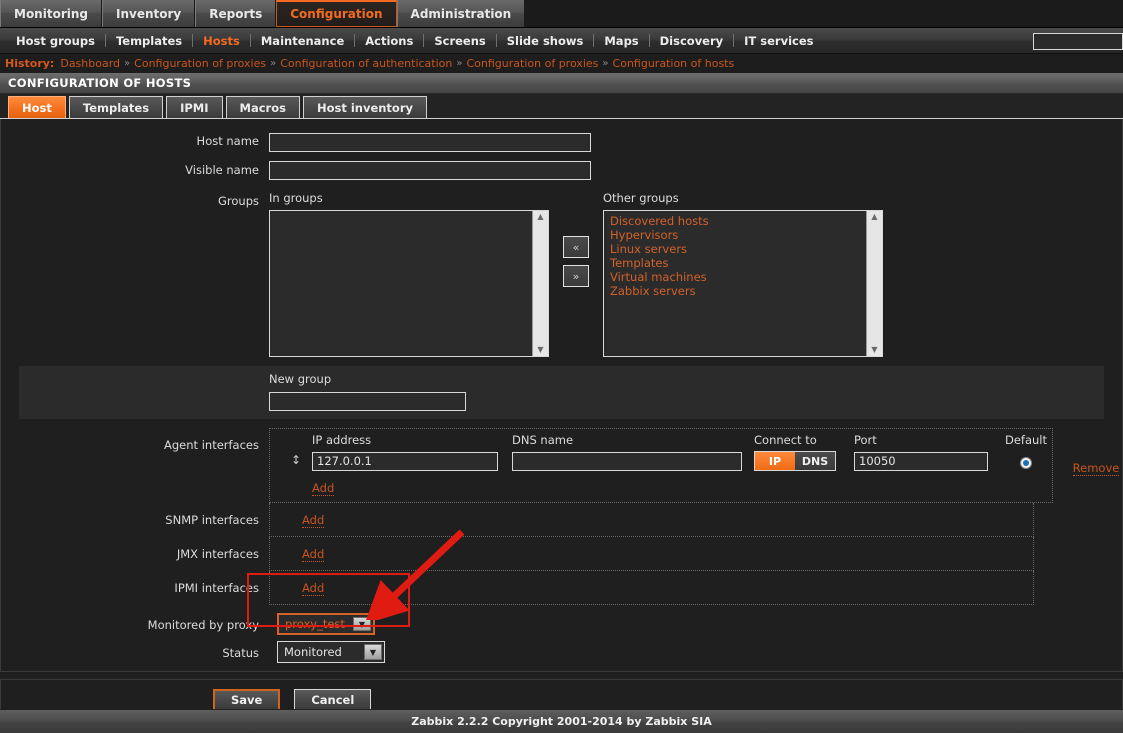  I want to click on submenu-item-actions: Actions, so click(389, 41).